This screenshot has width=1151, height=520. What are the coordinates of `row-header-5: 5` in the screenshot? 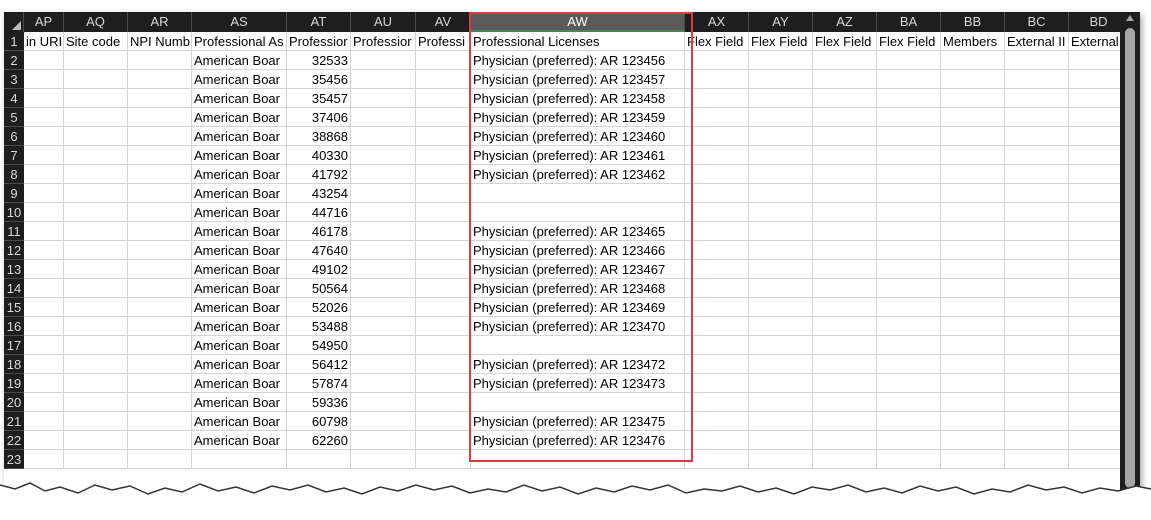 It's located at (14, 117).